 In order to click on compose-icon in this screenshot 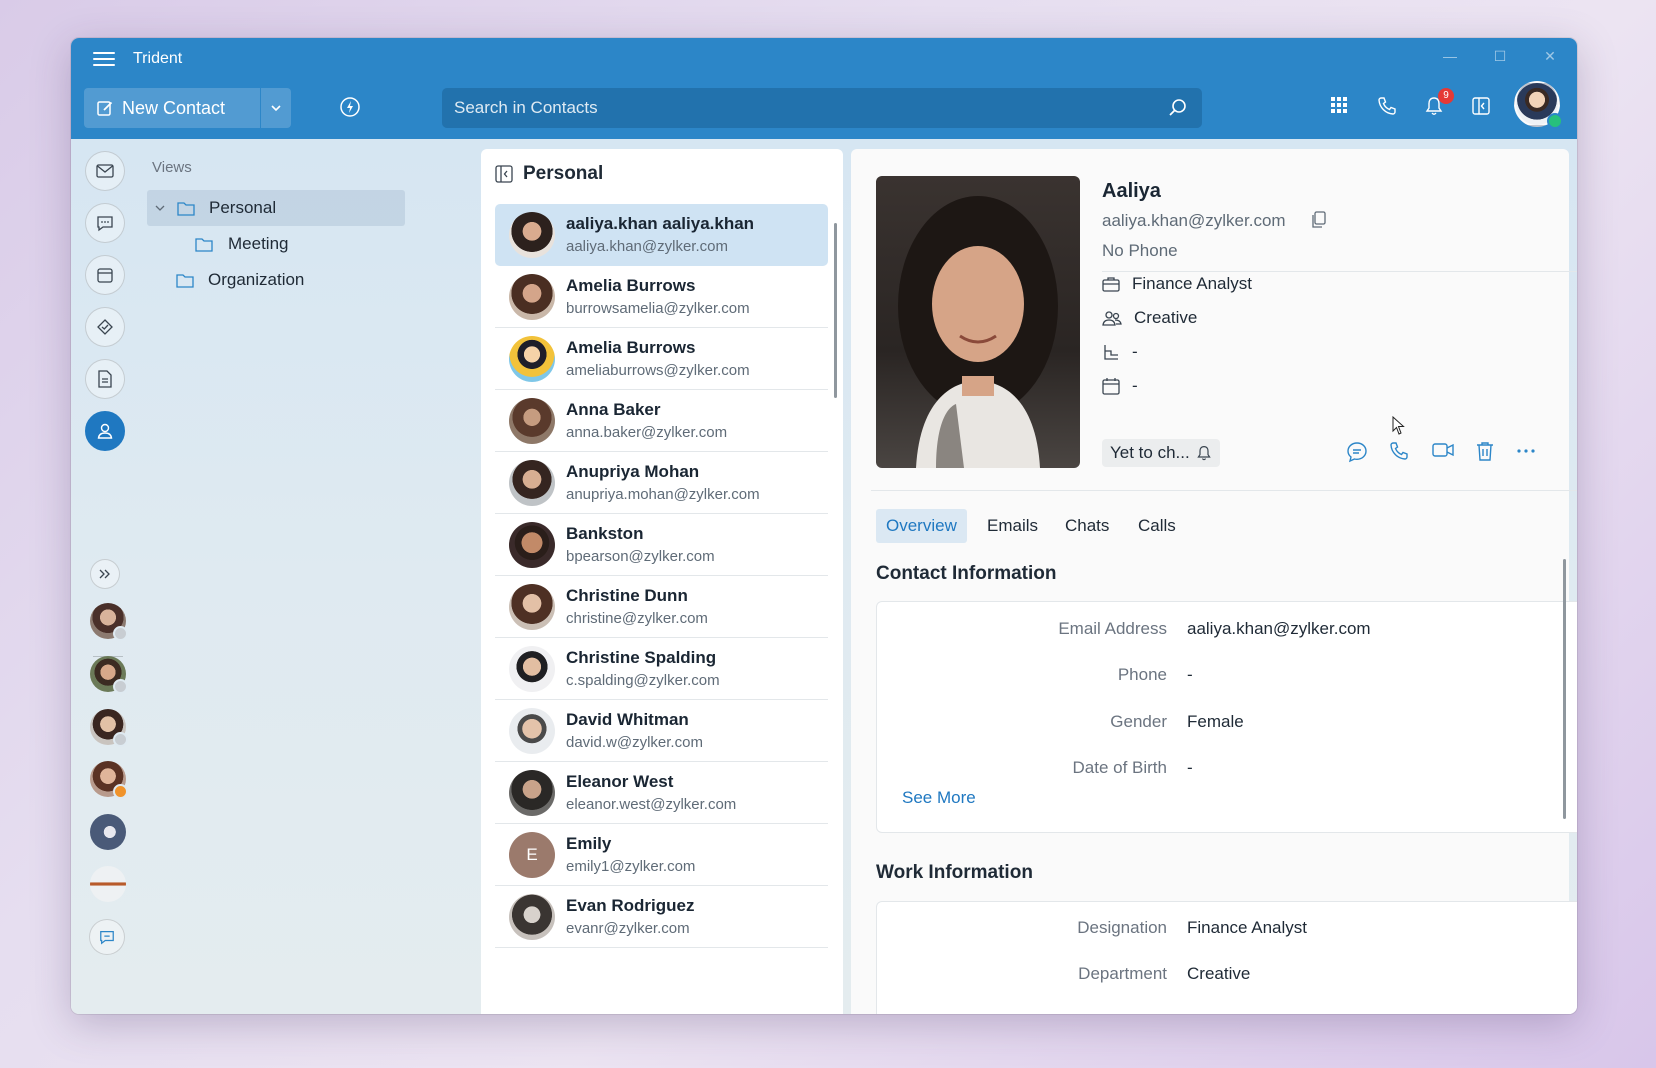, I will do `click(105, 108)`.